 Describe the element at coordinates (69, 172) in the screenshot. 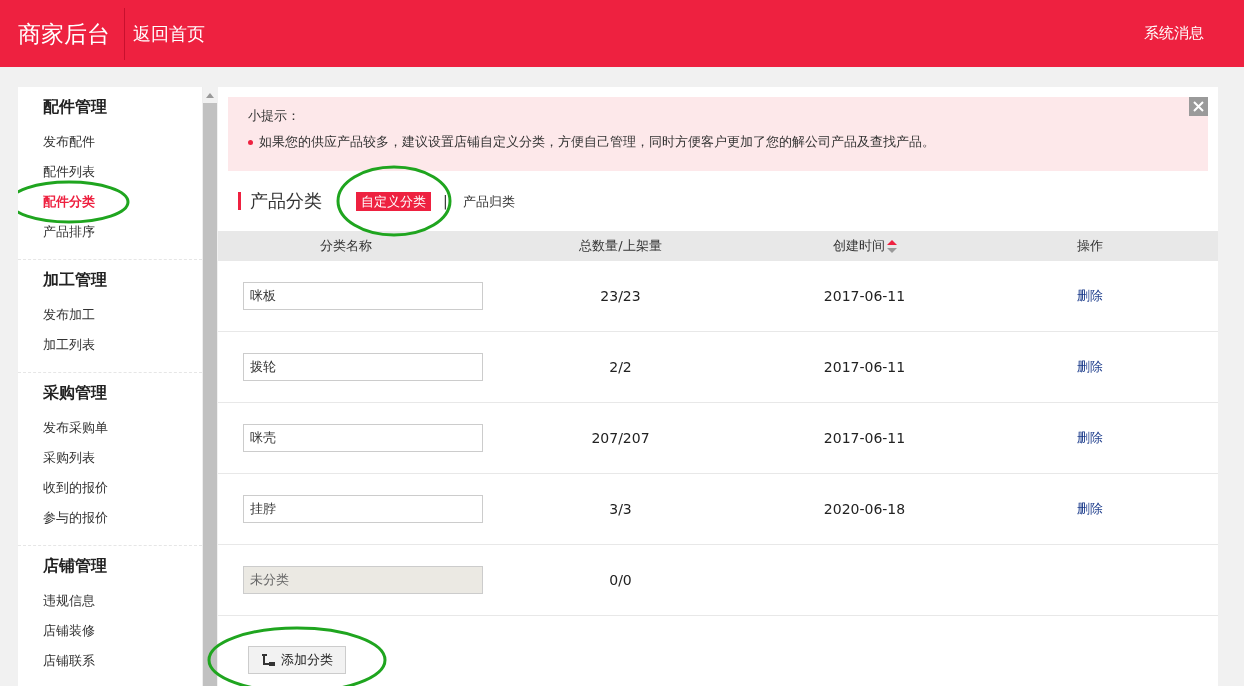

I see `sidebar-item: 配件列表` at that location.